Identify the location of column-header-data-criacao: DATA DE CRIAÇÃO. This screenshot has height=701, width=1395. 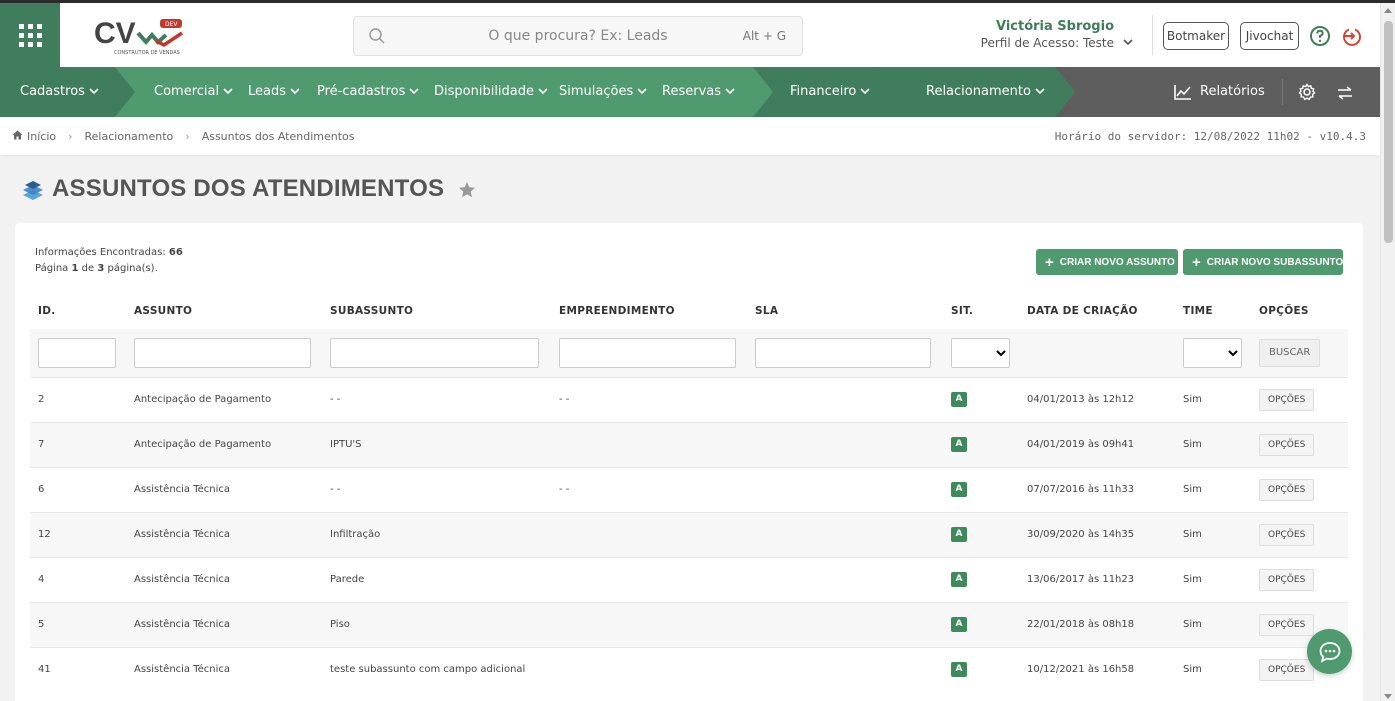
(1097, 311).